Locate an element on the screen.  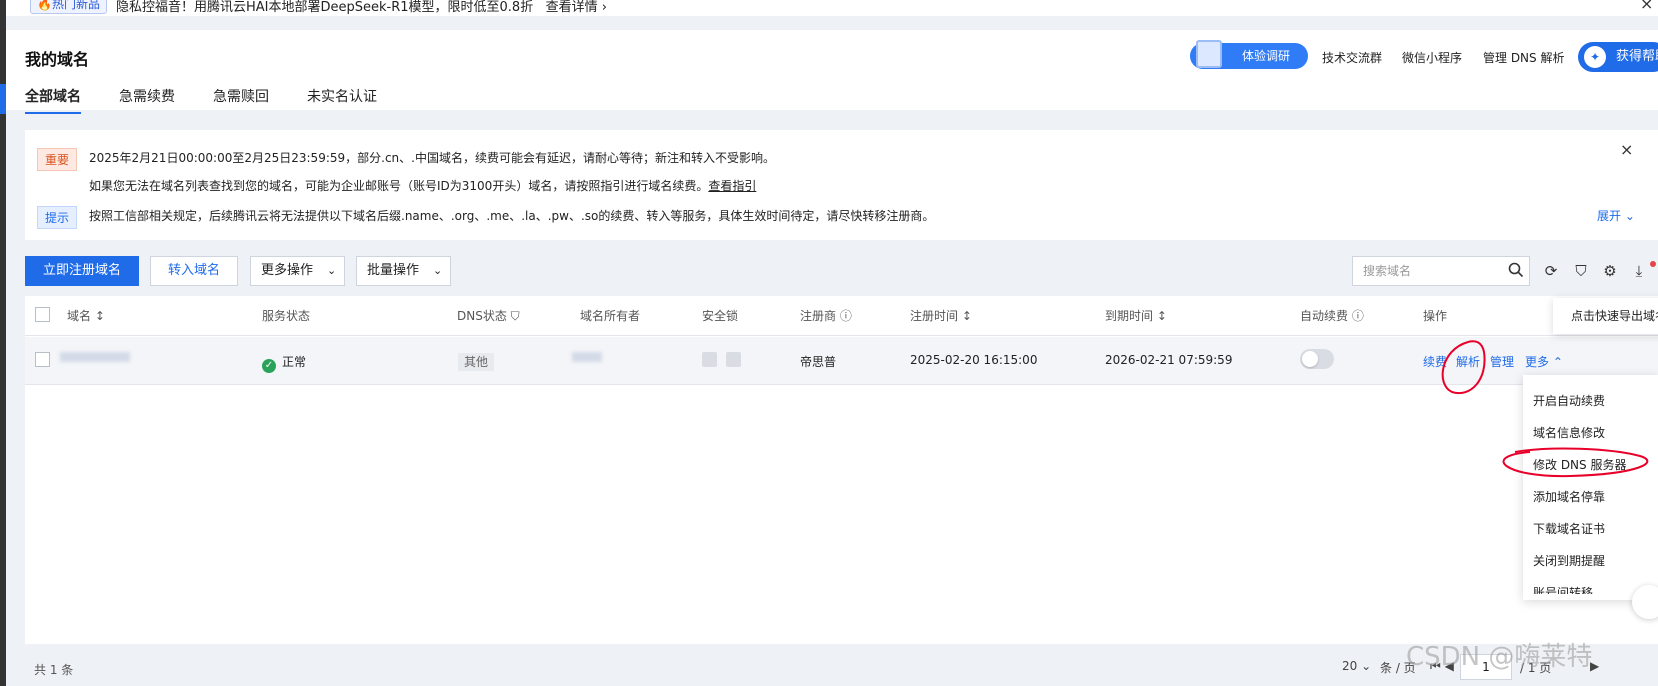
tip-tag: 提示 is located at coordinates (57, 217).